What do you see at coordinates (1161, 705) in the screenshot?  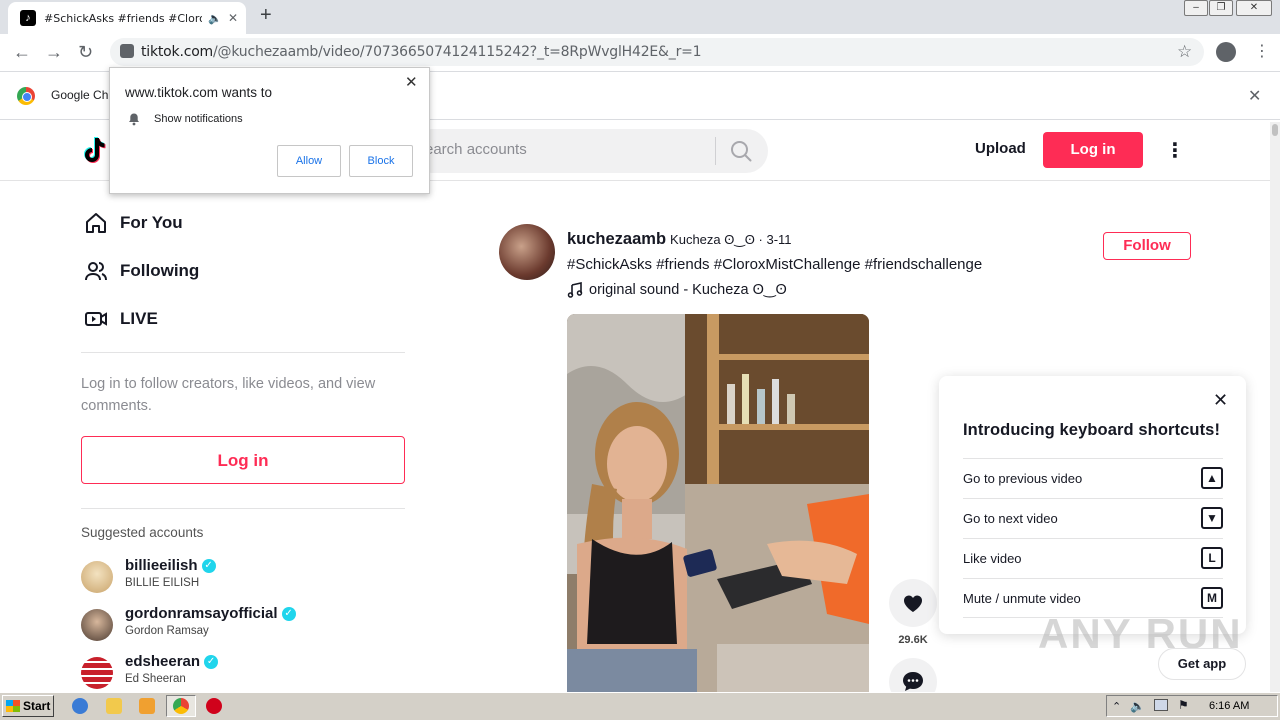 I see `network-icon` at bounding box center [1161, 705].